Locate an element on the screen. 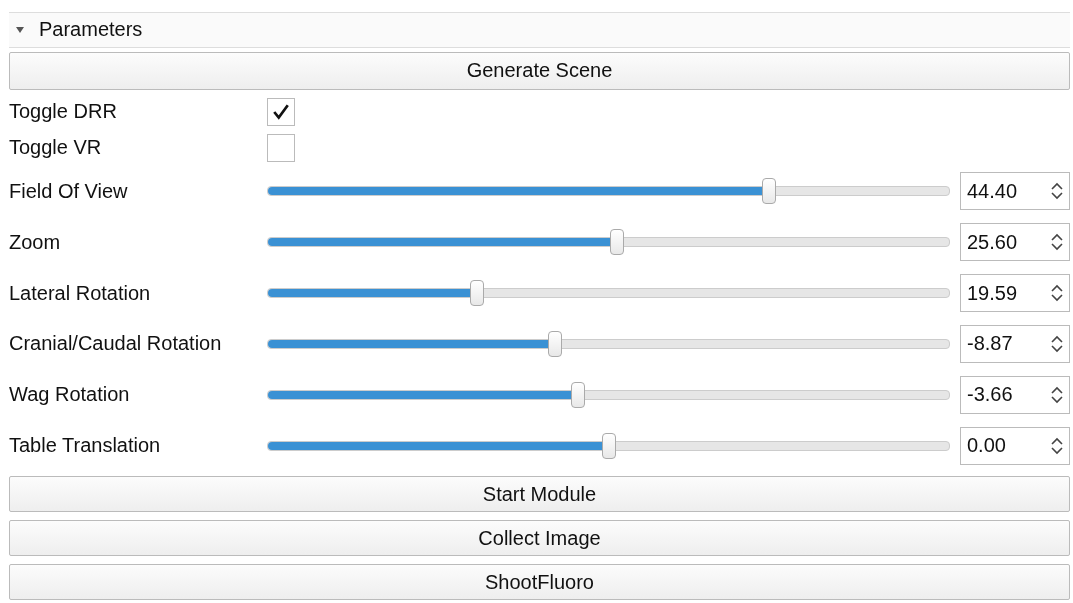  spin-box: -3.66 is located at coordinates (1015, 394).